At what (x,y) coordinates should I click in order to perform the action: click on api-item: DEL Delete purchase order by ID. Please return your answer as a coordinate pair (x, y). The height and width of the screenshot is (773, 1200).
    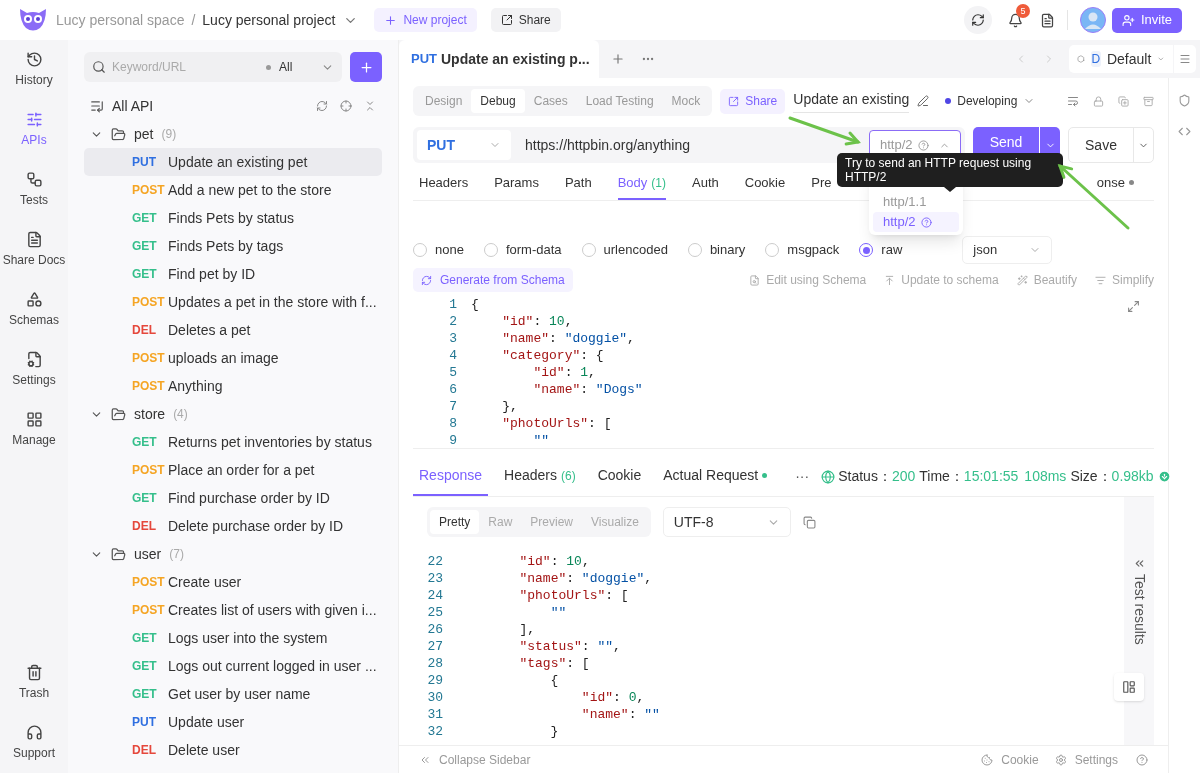
    Looking at the image, I should click on (233, 526).